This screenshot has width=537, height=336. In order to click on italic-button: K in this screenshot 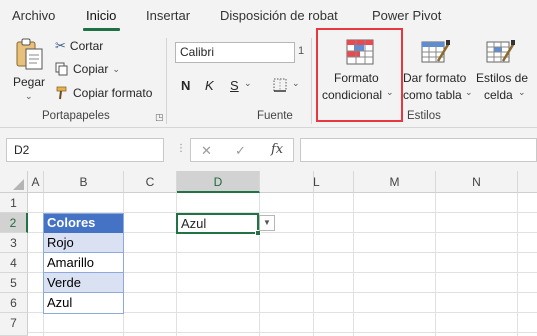, I will do `click(209, 85)`.